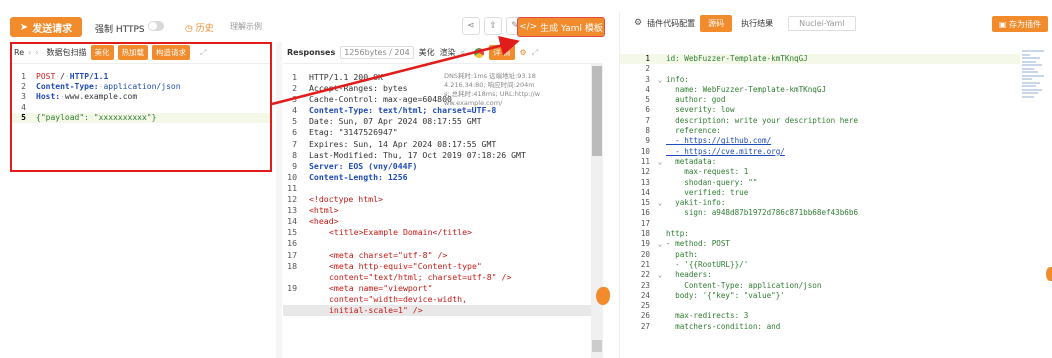 Image resolution: width=1052 pixels, height=358 pixels. What do you see at coordinates (1035, 85) in the screenshot?
I see `code-minimap` at bounding box center [1035, 85].